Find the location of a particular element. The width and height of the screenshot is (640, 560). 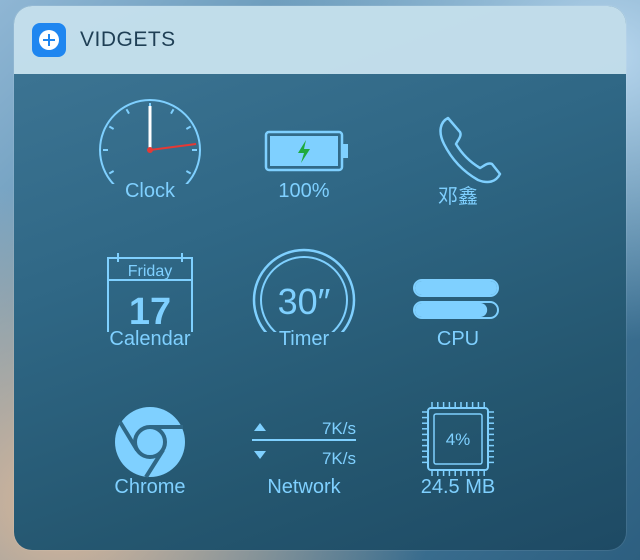

network-widget: 7K/s 7K/s Network is located at coordinates (304, 445).